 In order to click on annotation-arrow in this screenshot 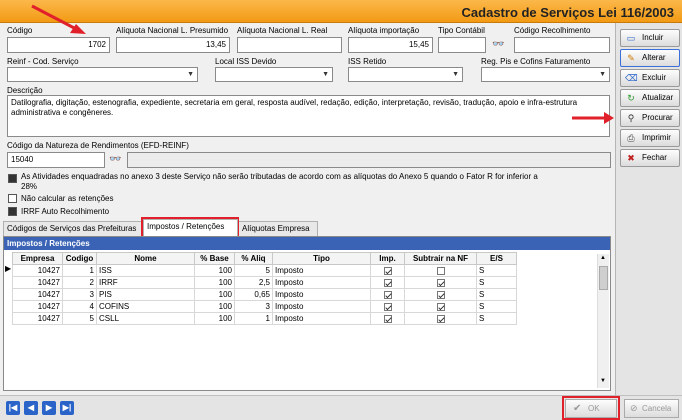, I will do `click(55, 18)`.